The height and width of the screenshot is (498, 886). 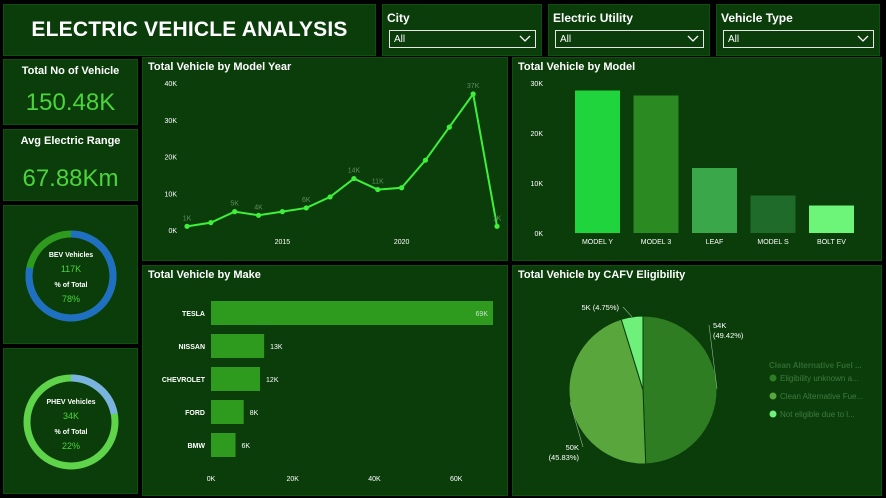 What do you see at coordinates (71, 299) in the screenshot?
I see `bev-pct: 78%` at bounding box center [71, 299].